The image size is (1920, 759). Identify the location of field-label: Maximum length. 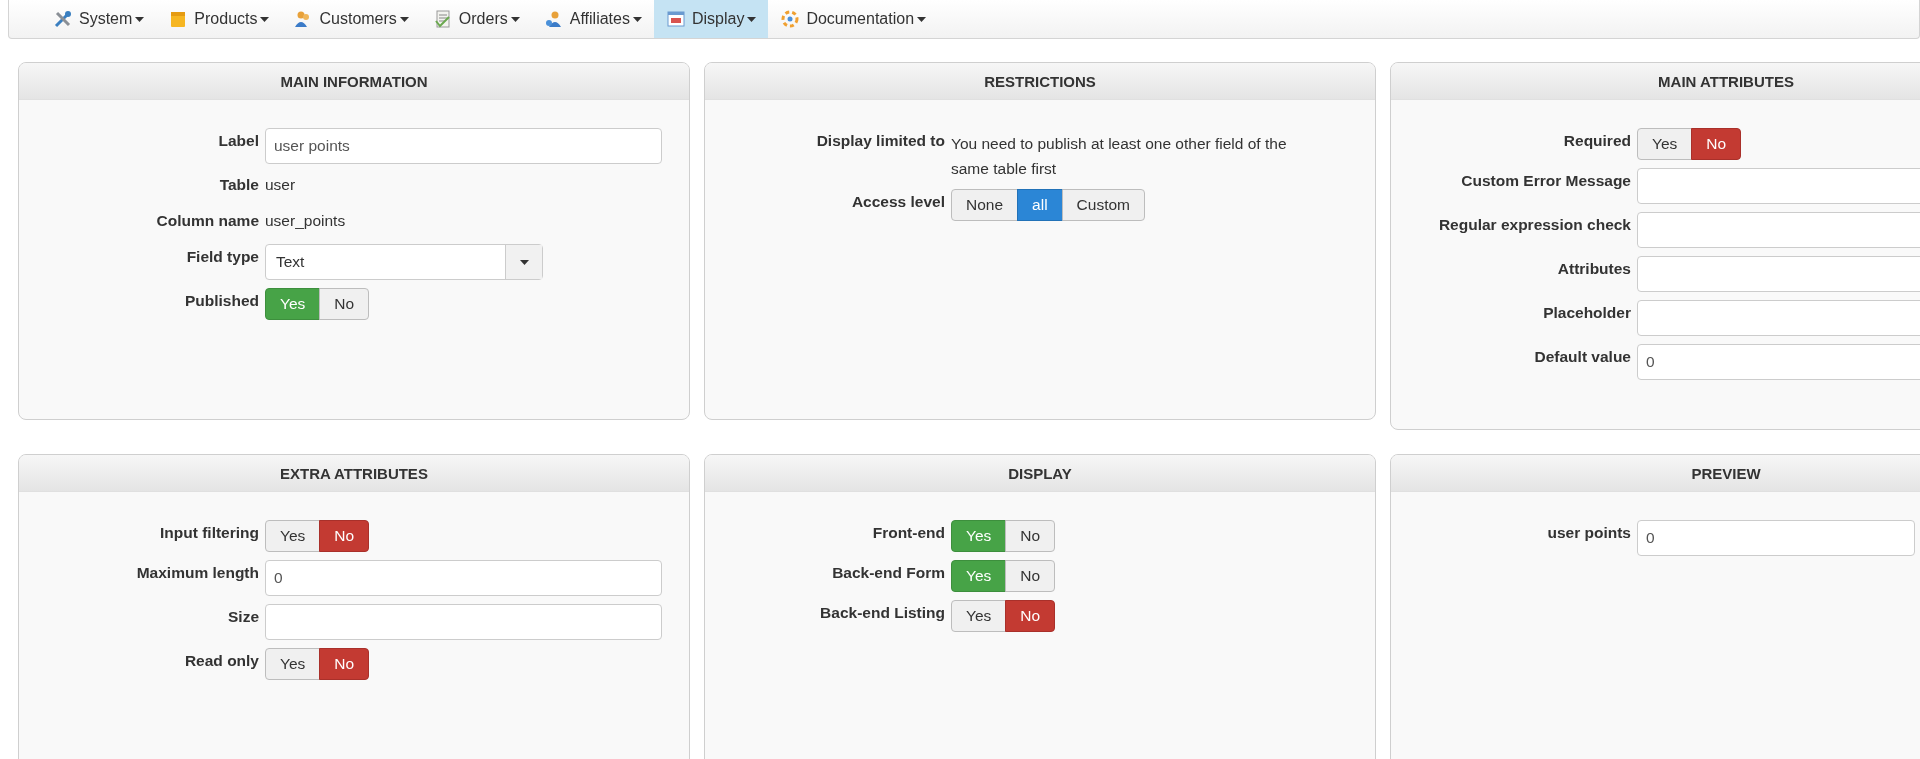
(197, 572).